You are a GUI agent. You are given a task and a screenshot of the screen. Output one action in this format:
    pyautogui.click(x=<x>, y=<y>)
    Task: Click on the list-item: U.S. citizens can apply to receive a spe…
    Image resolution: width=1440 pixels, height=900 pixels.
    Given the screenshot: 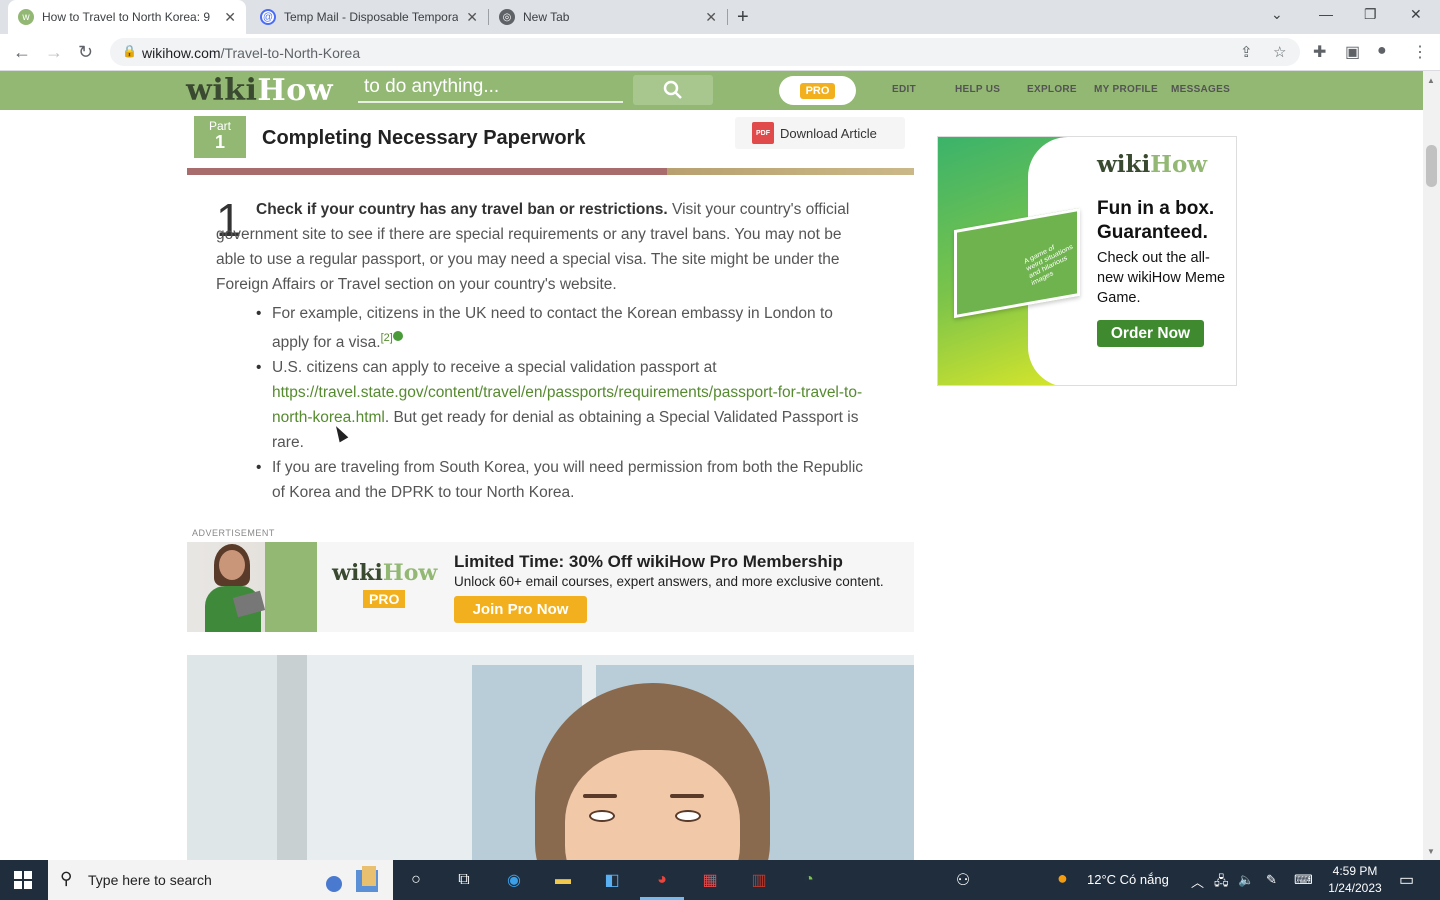 What is the action you would take?
    pyautogui.click(x=559, y=405)
    